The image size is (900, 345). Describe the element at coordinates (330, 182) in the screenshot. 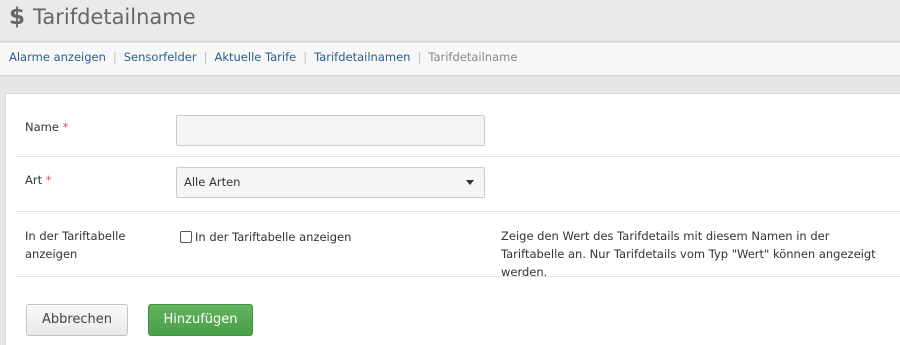

I see `art-select: Alle Arten` at that location.